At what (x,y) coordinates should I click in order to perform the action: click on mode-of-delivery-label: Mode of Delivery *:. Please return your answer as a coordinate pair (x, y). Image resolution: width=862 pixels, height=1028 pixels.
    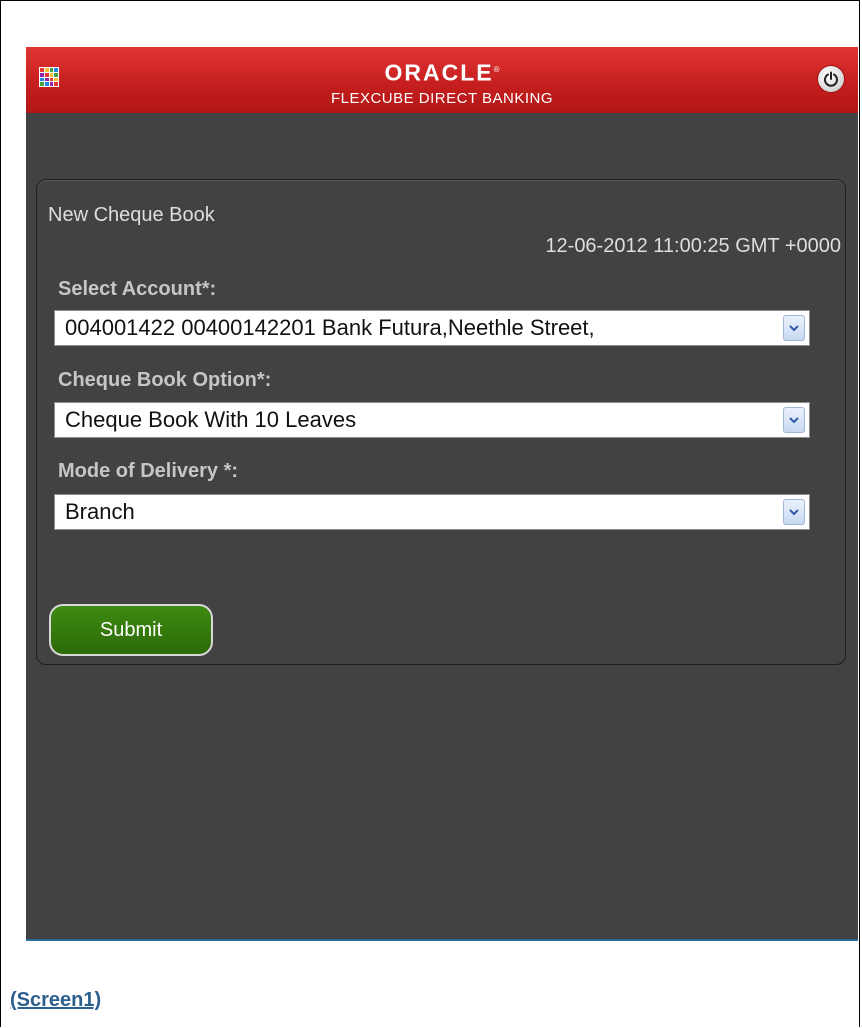
    Looking at the image, I should click on (148, 471).